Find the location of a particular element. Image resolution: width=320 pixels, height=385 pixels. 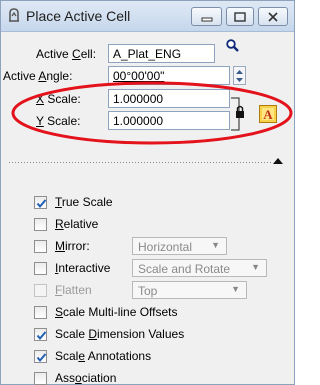

interactive-checkbox is located at coordinates (40, 268).